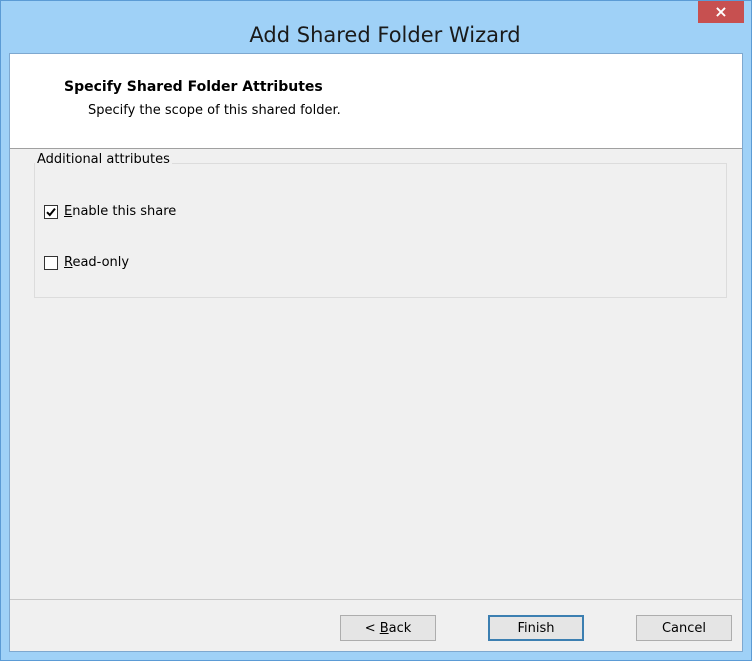  I want to click on enable-share-accel: E, so click(68, 211).